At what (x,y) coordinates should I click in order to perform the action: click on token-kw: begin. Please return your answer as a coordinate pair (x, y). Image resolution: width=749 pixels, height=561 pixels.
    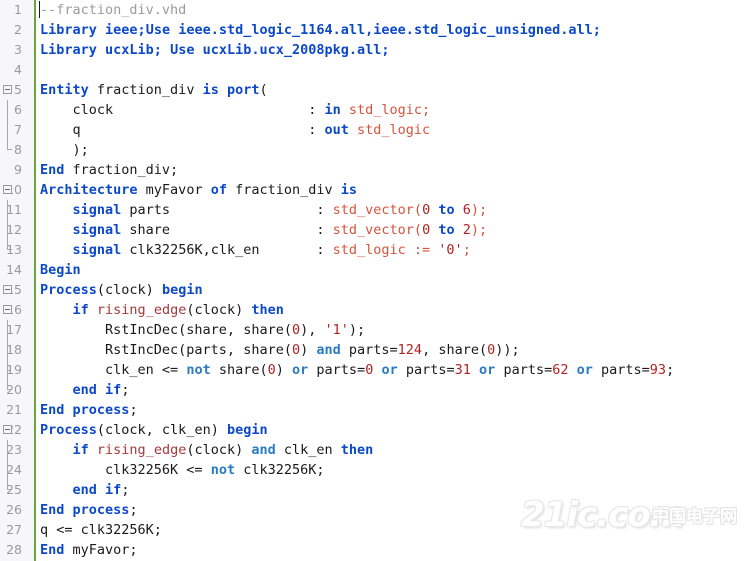
    Looking at the image, I should click on (247, 430).